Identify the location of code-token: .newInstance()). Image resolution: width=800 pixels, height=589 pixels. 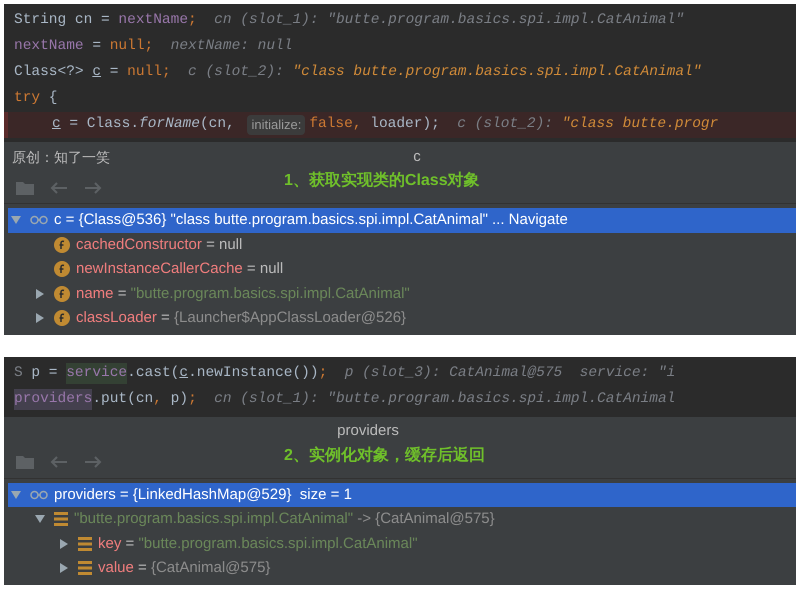
(253, 373).